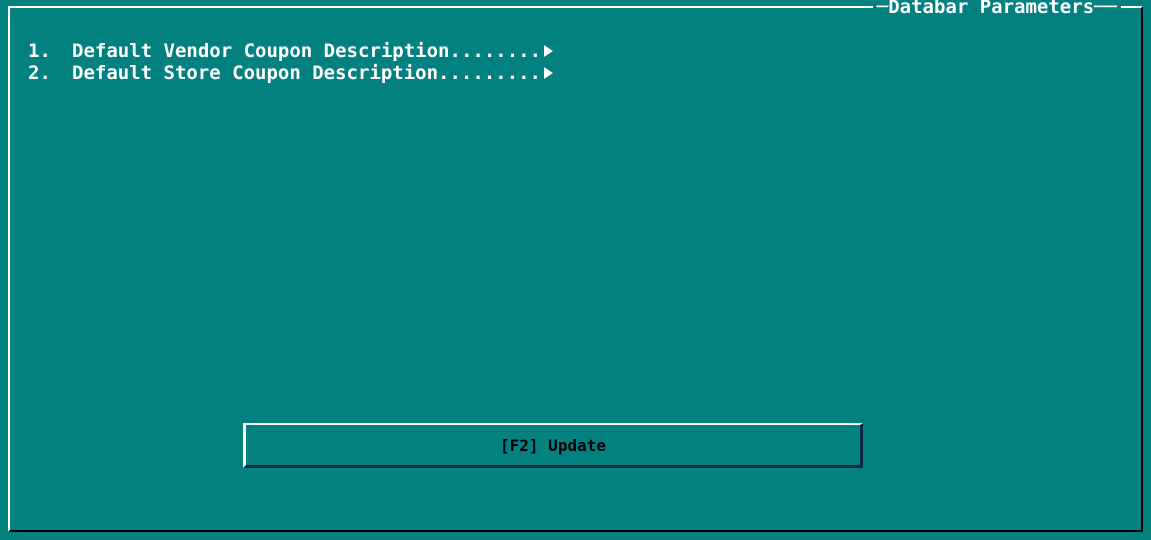  I want to click on menu-item-label: Default Store Coupon Description, so click(255, 73).